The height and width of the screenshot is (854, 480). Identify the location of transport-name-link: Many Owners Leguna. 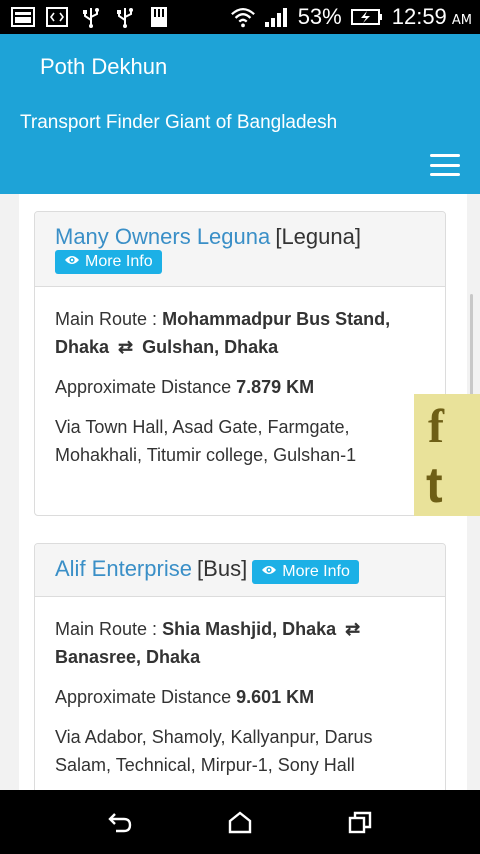
(162, 236).